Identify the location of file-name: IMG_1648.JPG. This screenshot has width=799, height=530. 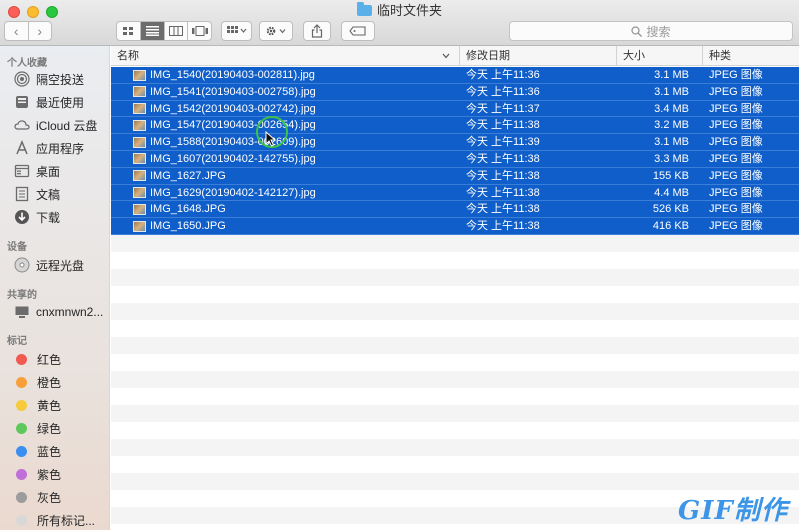
(188, 209).